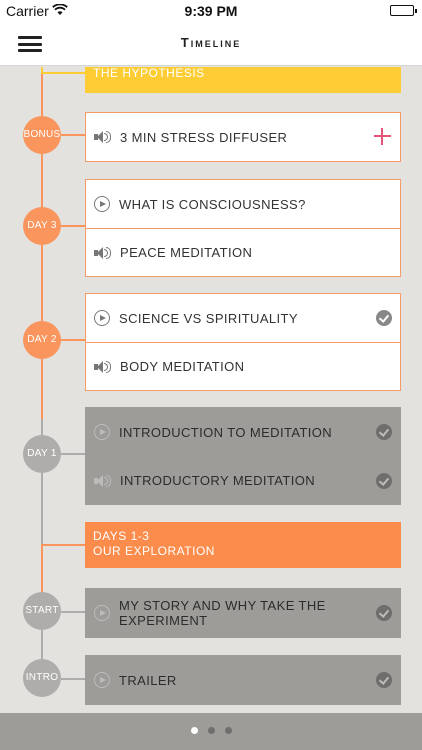 The width and height of the screenshot is (422, 750). I want to click on card-bonus: 3 MIN STRESS DIFFUSER, so click(243, 137).